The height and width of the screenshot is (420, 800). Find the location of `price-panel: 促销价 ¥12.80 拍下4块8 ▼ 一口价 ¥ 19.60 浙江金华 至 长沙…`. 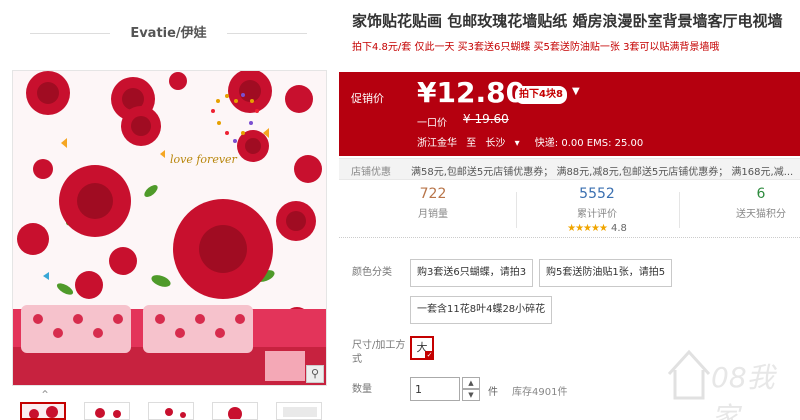

price-panel: 促销价 ¥12.80 拍下4块8 ▼ 一口价 ¥ 19.60 浙江金华 至 长沙… is located at coordinates (569, 114).